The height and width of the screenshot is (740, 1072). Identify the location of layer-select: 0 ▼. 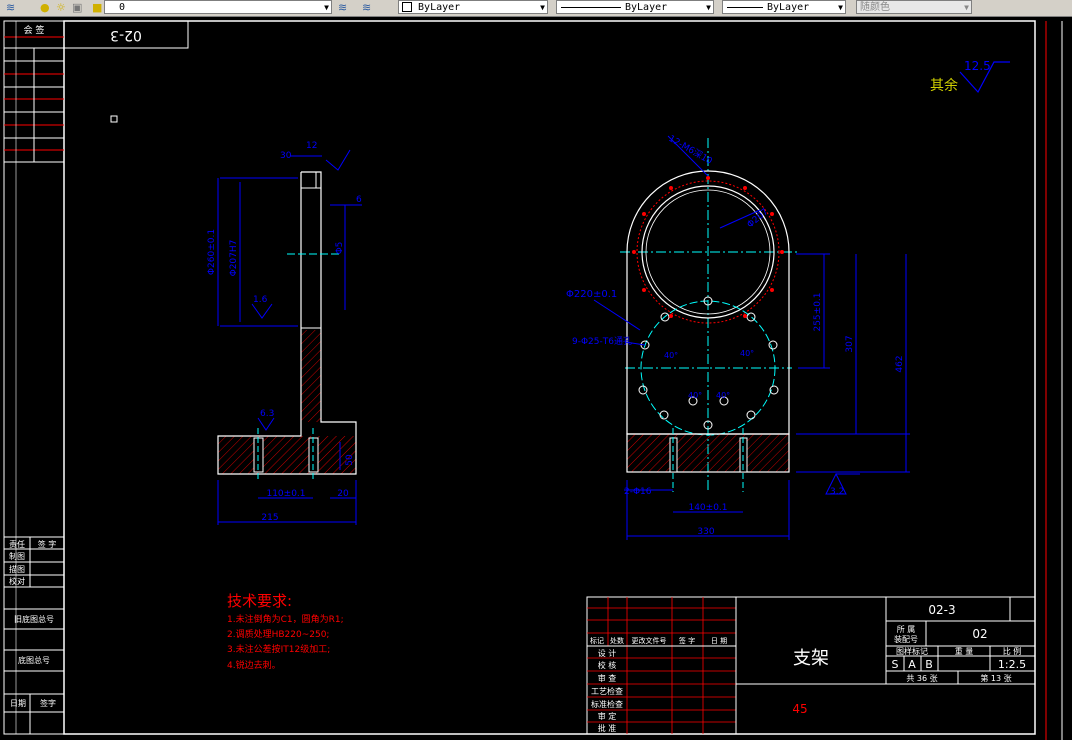
(218, 7).